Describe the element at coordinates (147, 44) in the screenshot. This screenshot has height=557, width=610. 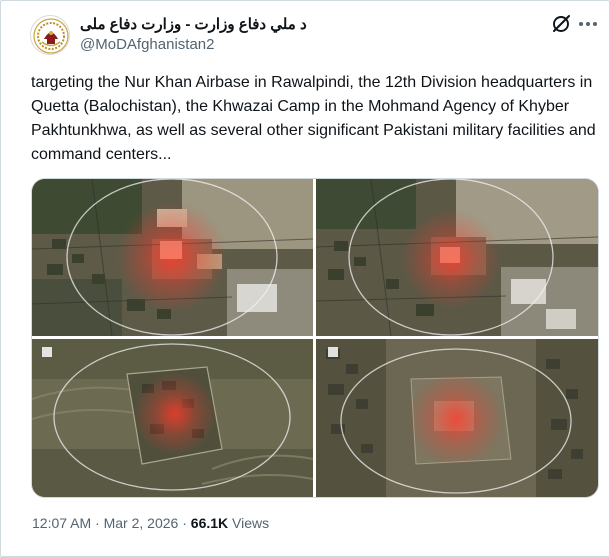
I see `user-handle: @MoDAfghanistan2` at that location.